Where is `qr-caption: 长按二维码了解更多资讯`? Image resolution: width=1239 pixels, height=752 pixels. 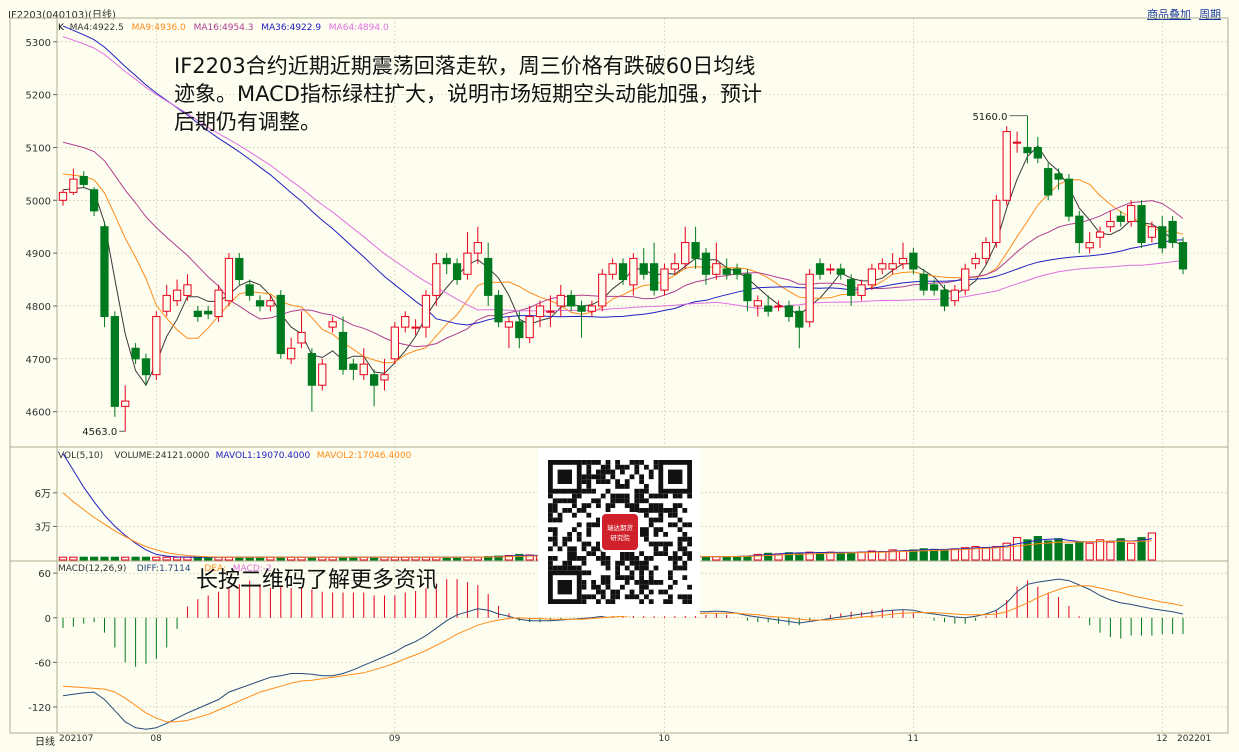 qr-caption: 长按二维码了解更多资讯 is located at coordinates (317, 580).